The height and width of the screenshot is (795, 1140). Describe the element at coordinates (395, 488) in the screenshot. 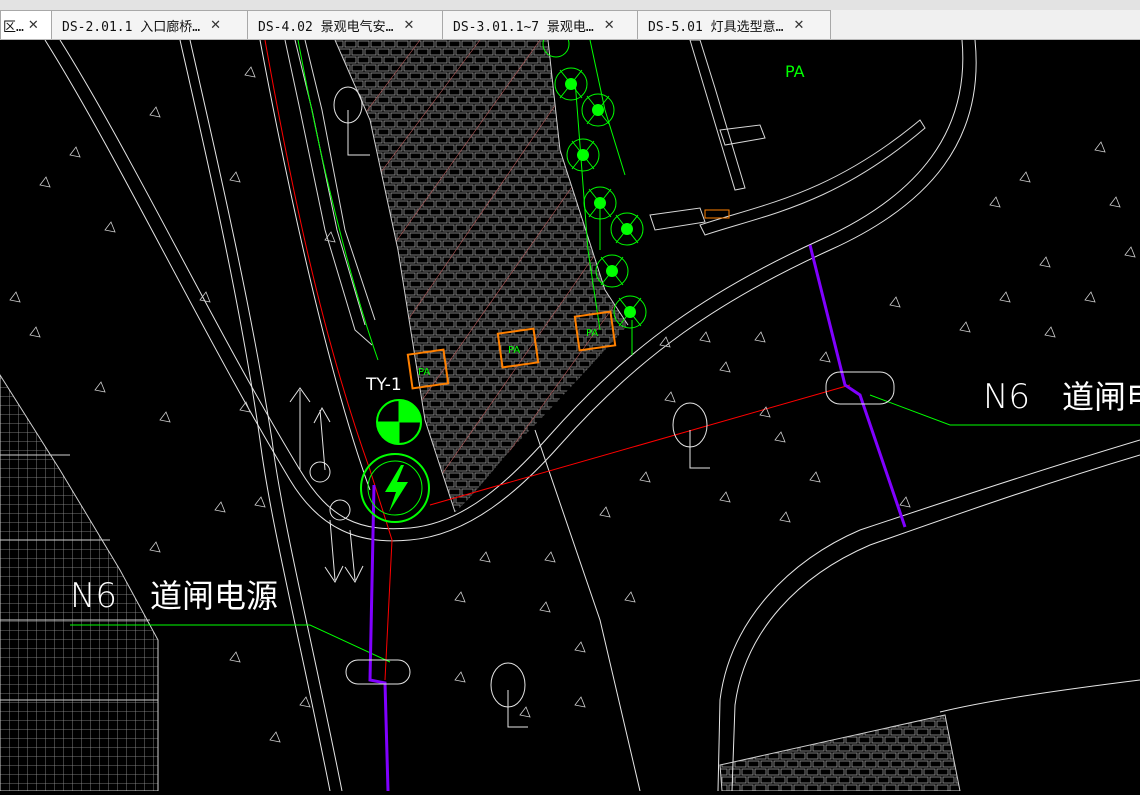

I see `power-source-icon` at that location.